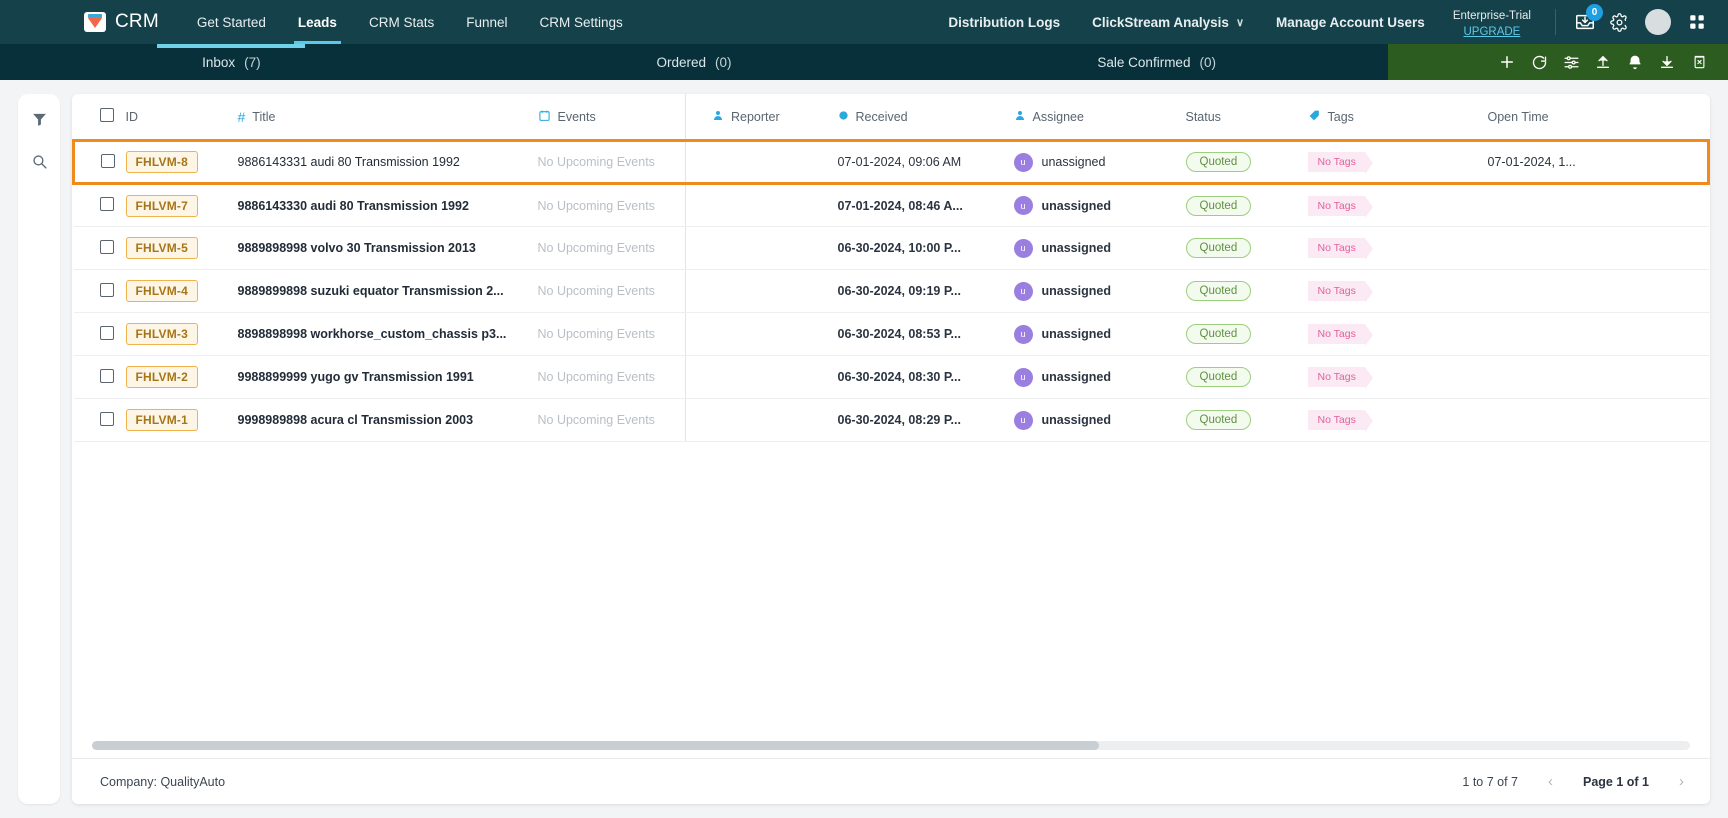 Image resolution: width=1728 pixels, height=818 pixels. I want to click on nav-distribution-logs: Distribution Logs, so click(1004, 22).